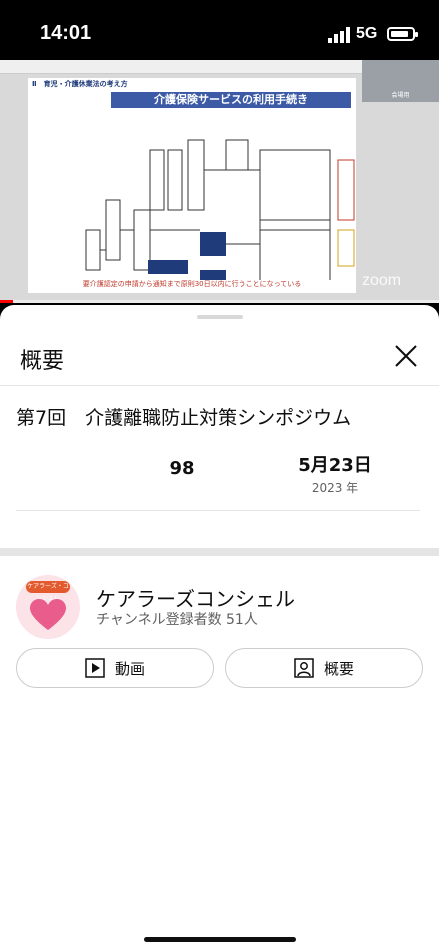 This screenshot has width=439, height=950. I want to click on signal-icon, so click(339, 35).